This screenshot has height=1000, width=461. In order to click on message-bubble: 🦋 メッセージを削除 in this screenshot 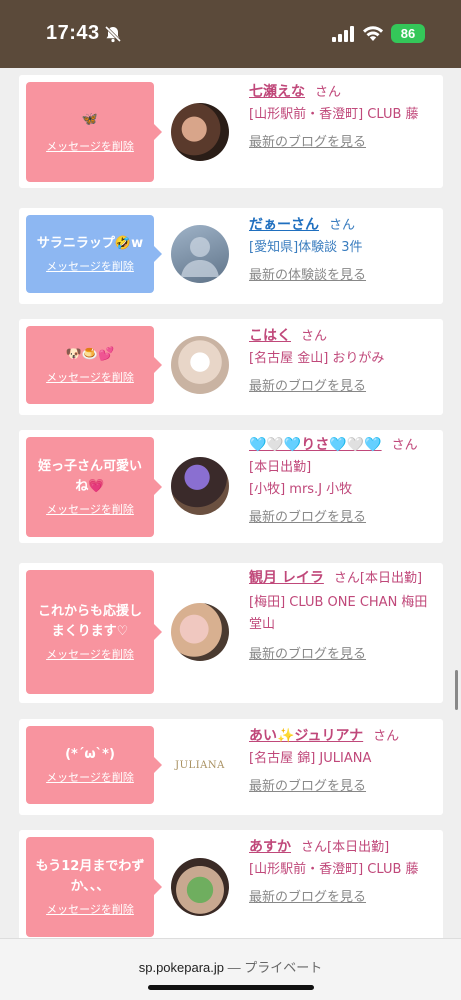, I will do `click(94, 132)`.